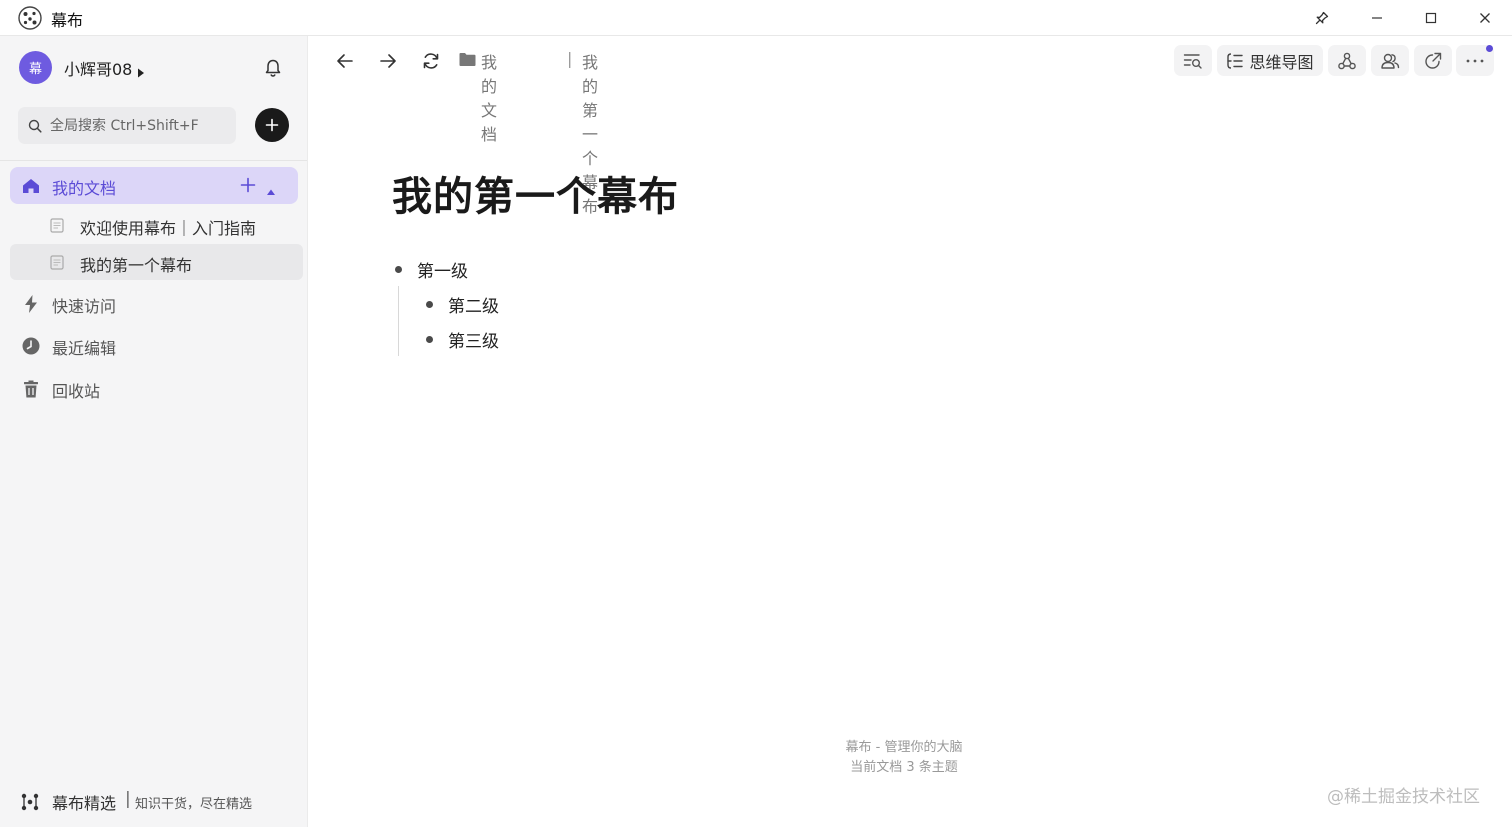 This screenshot has width=1512, height=827. I want to click on doc-item: 我的第一个幕布, so click(156, 262).